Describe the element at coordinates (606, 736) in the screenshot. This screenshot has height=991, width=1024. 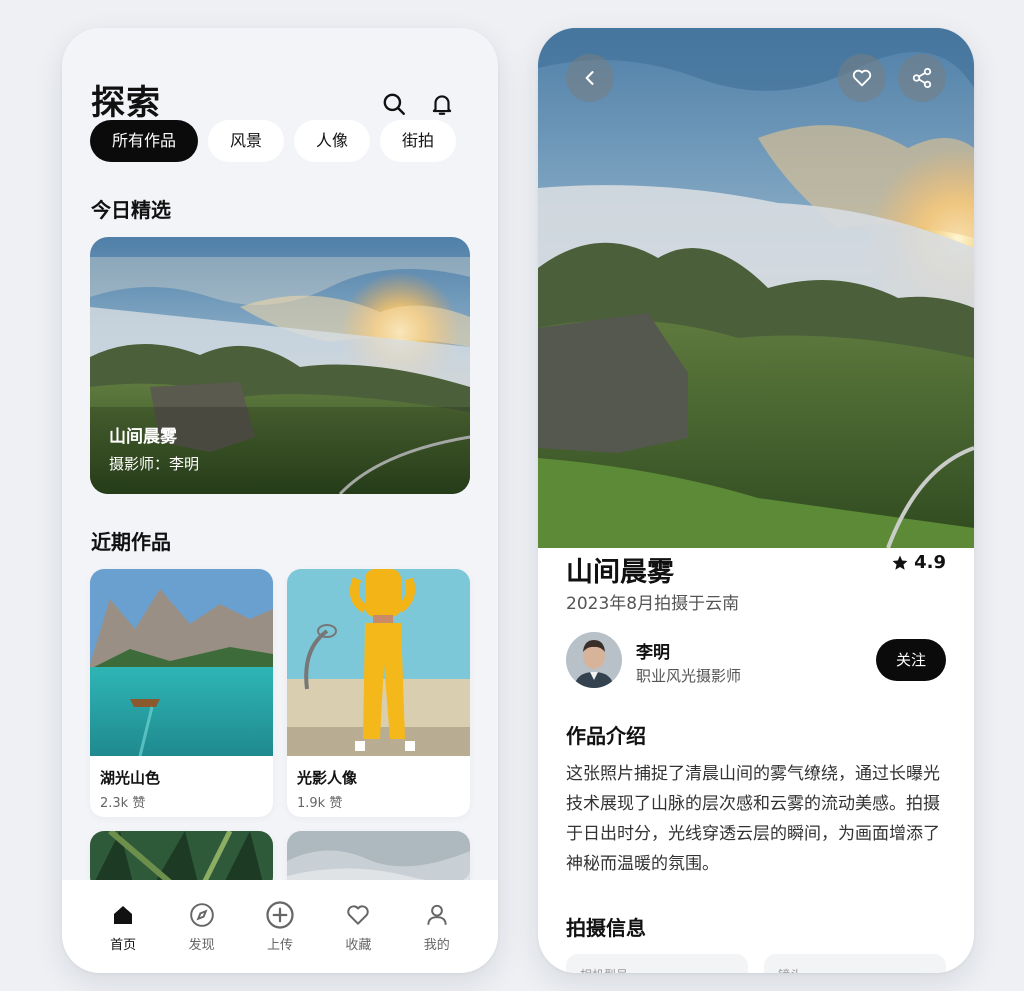
I see `intro-title: 作品介绍` at that location.